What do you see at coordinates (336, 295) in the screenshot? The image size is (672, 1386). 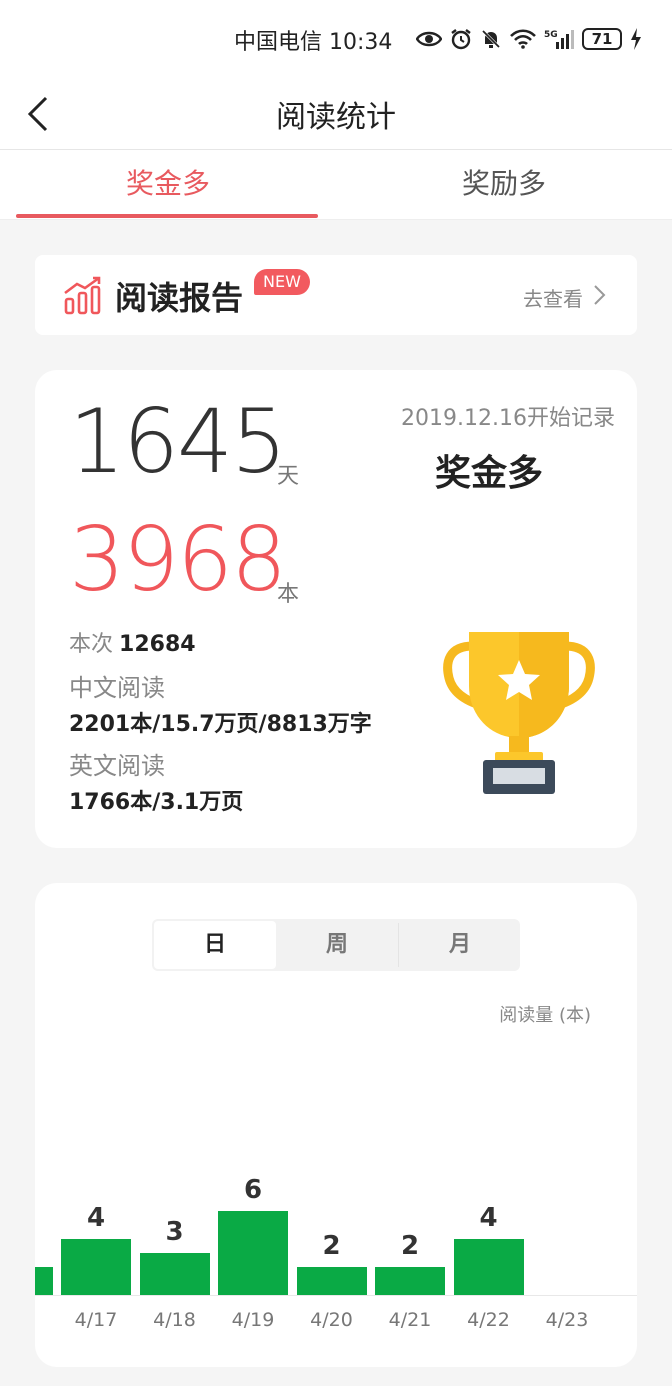 I see `reading-report-card: 阅读报告 NEW 去查看` at bounding box center [336, 295].